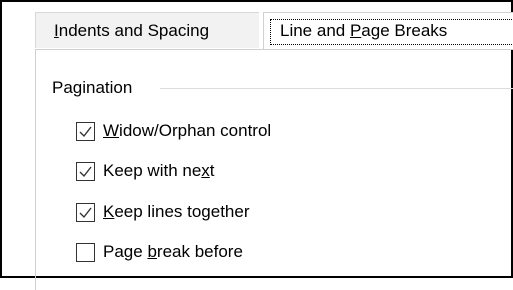 This screenshot has height=290, width=513. I want to click on pagination-group-title: Pagination, so click(96, 88).